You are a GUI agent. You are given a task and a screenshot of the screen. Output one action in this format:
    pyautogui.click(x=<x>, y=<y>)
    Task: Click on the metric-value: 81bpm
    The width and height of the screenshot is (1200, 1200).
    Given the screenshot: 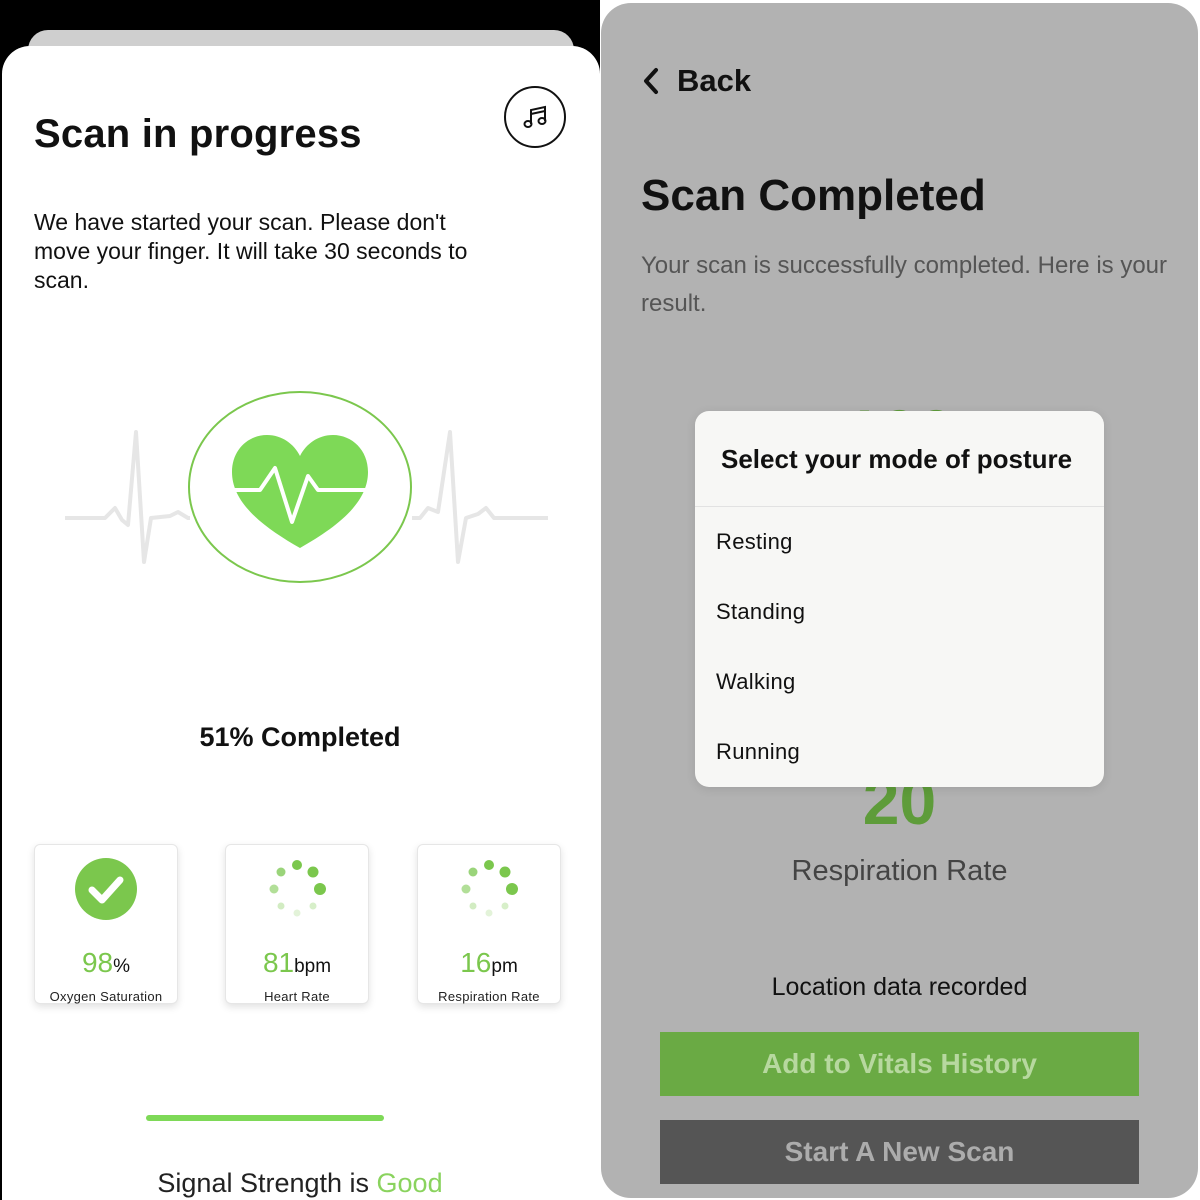 What is the action you would take?
    pyautogui.click(x=297, y=962)
    